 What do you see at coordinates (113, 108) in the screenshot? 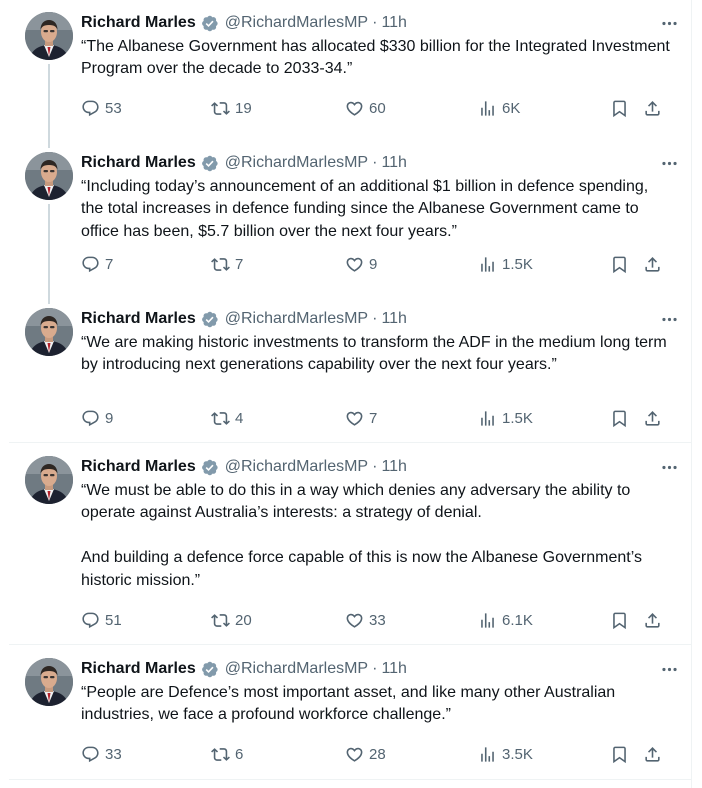
I see `reply-count: 53` at bounding box center [113, 108].